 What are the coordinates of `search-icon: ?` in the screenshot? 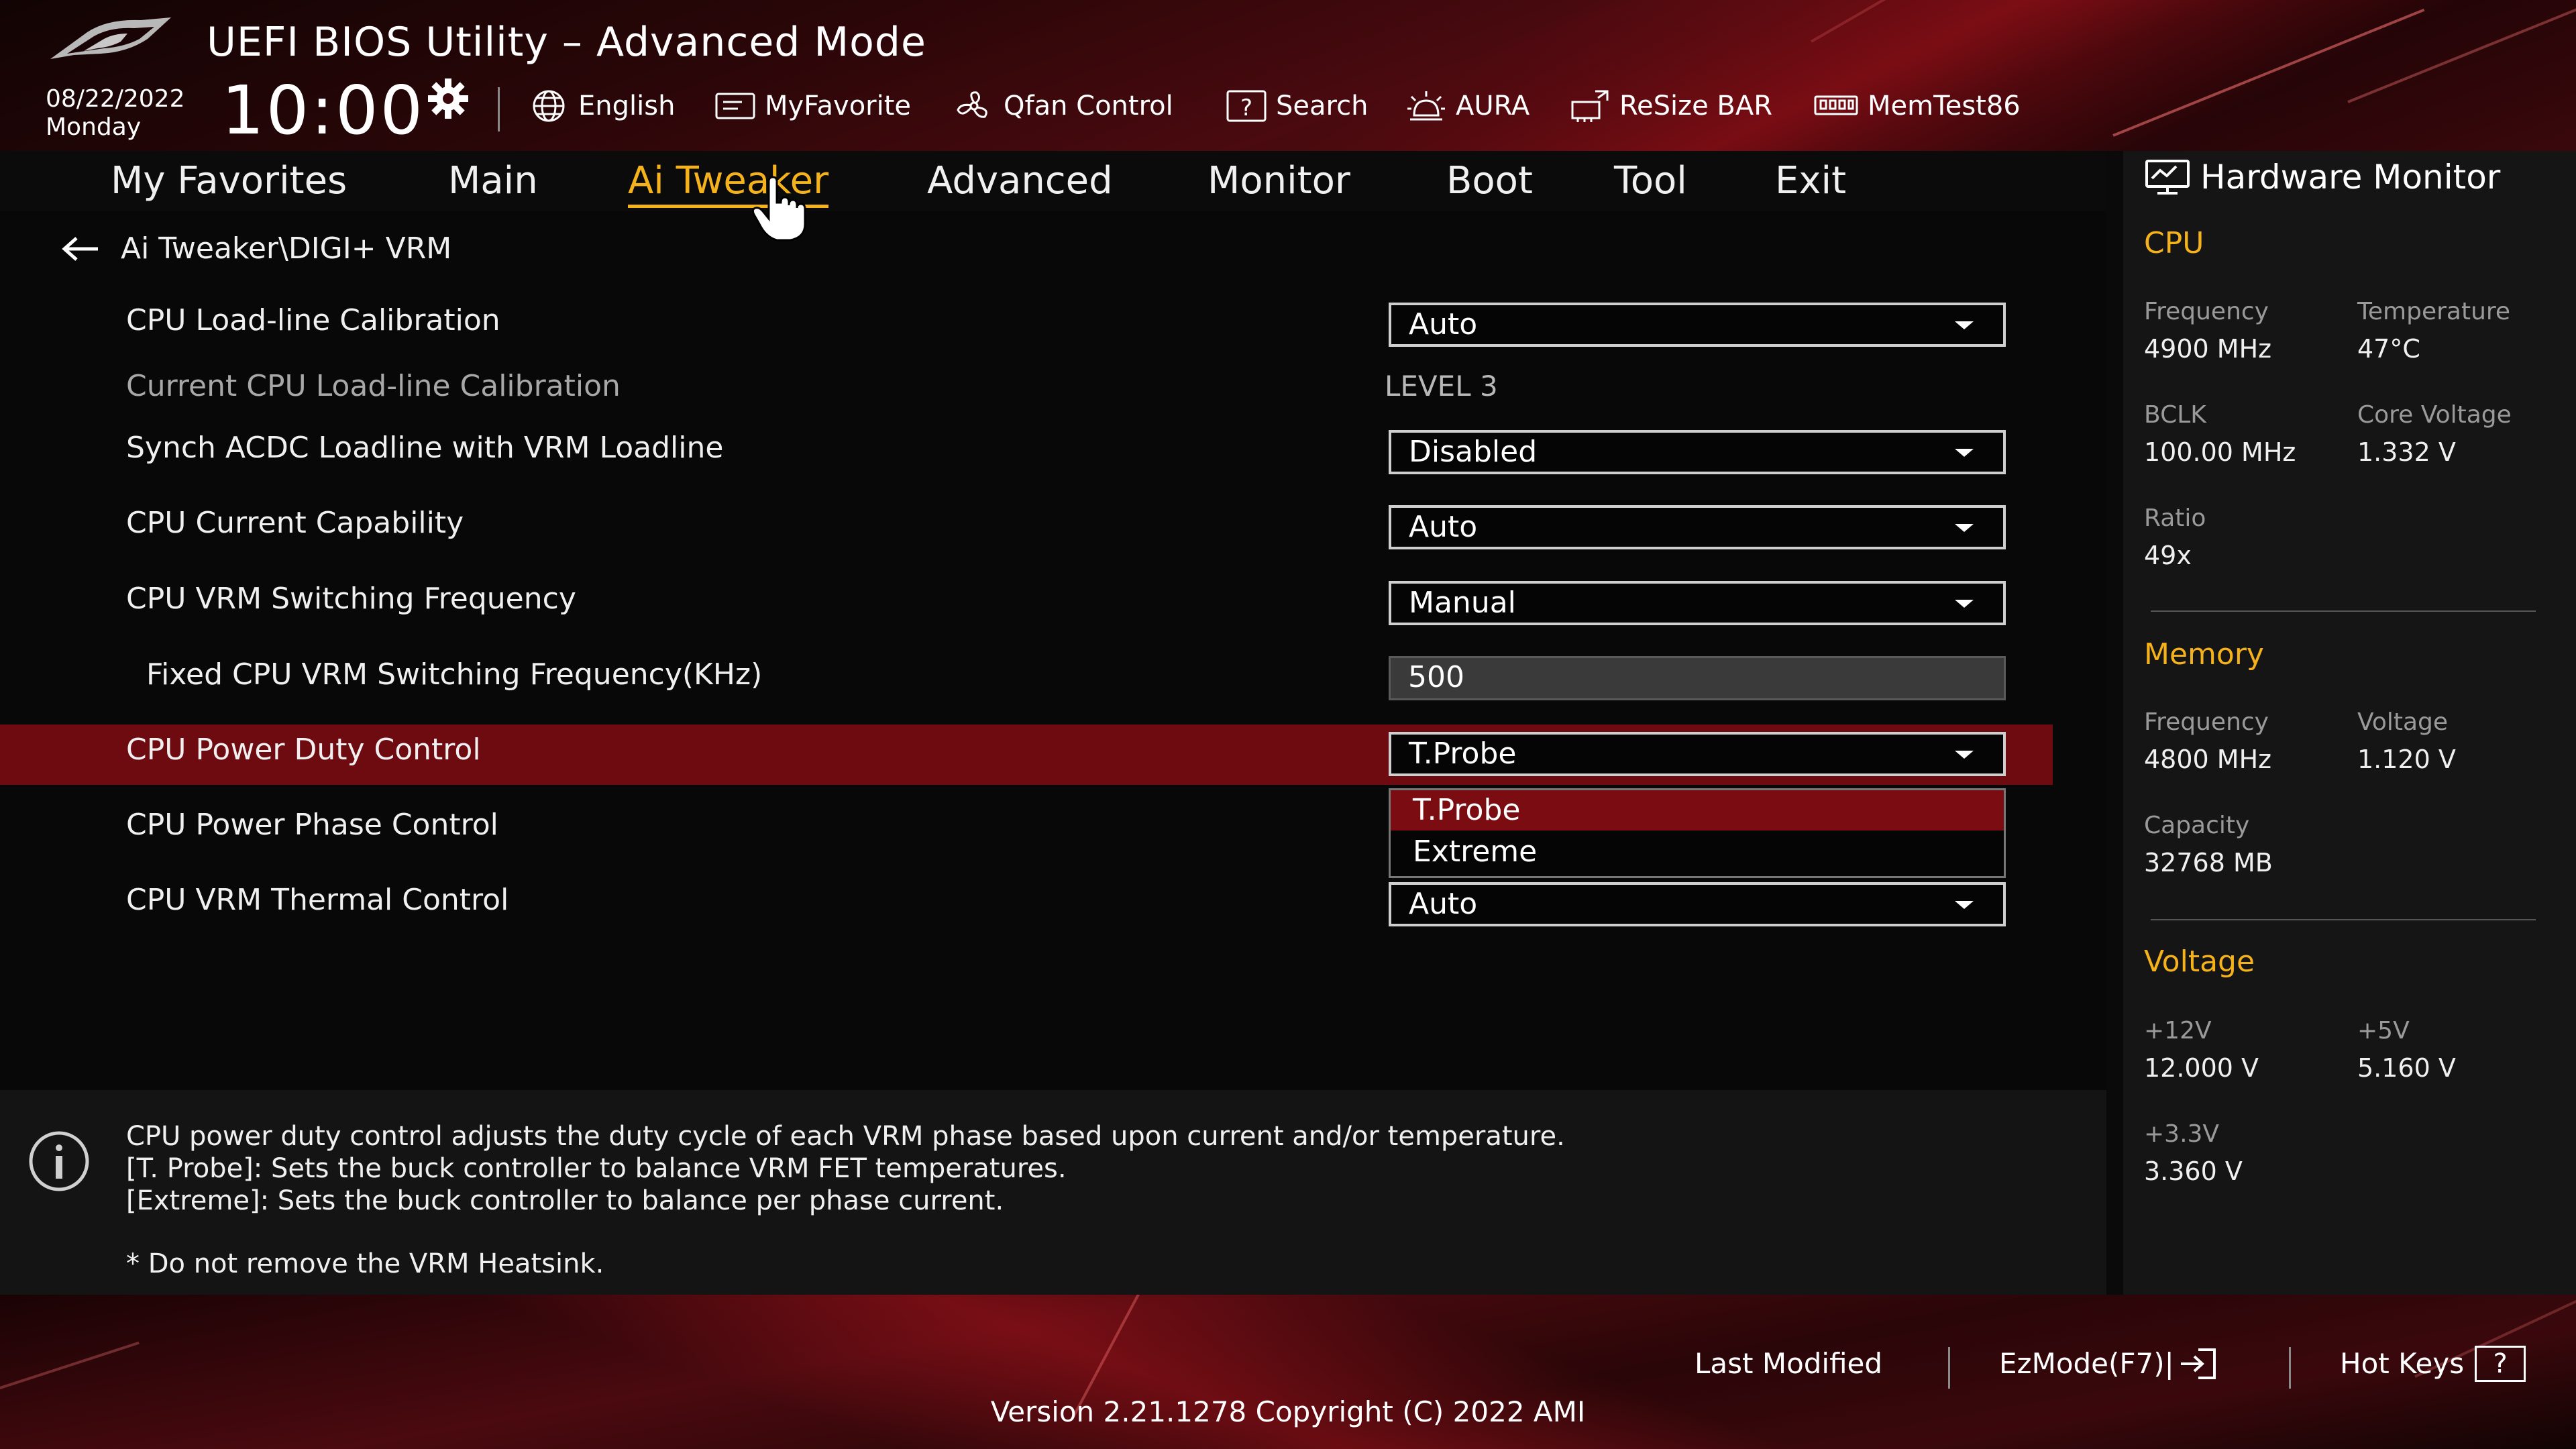 It's located at (1246, 106).